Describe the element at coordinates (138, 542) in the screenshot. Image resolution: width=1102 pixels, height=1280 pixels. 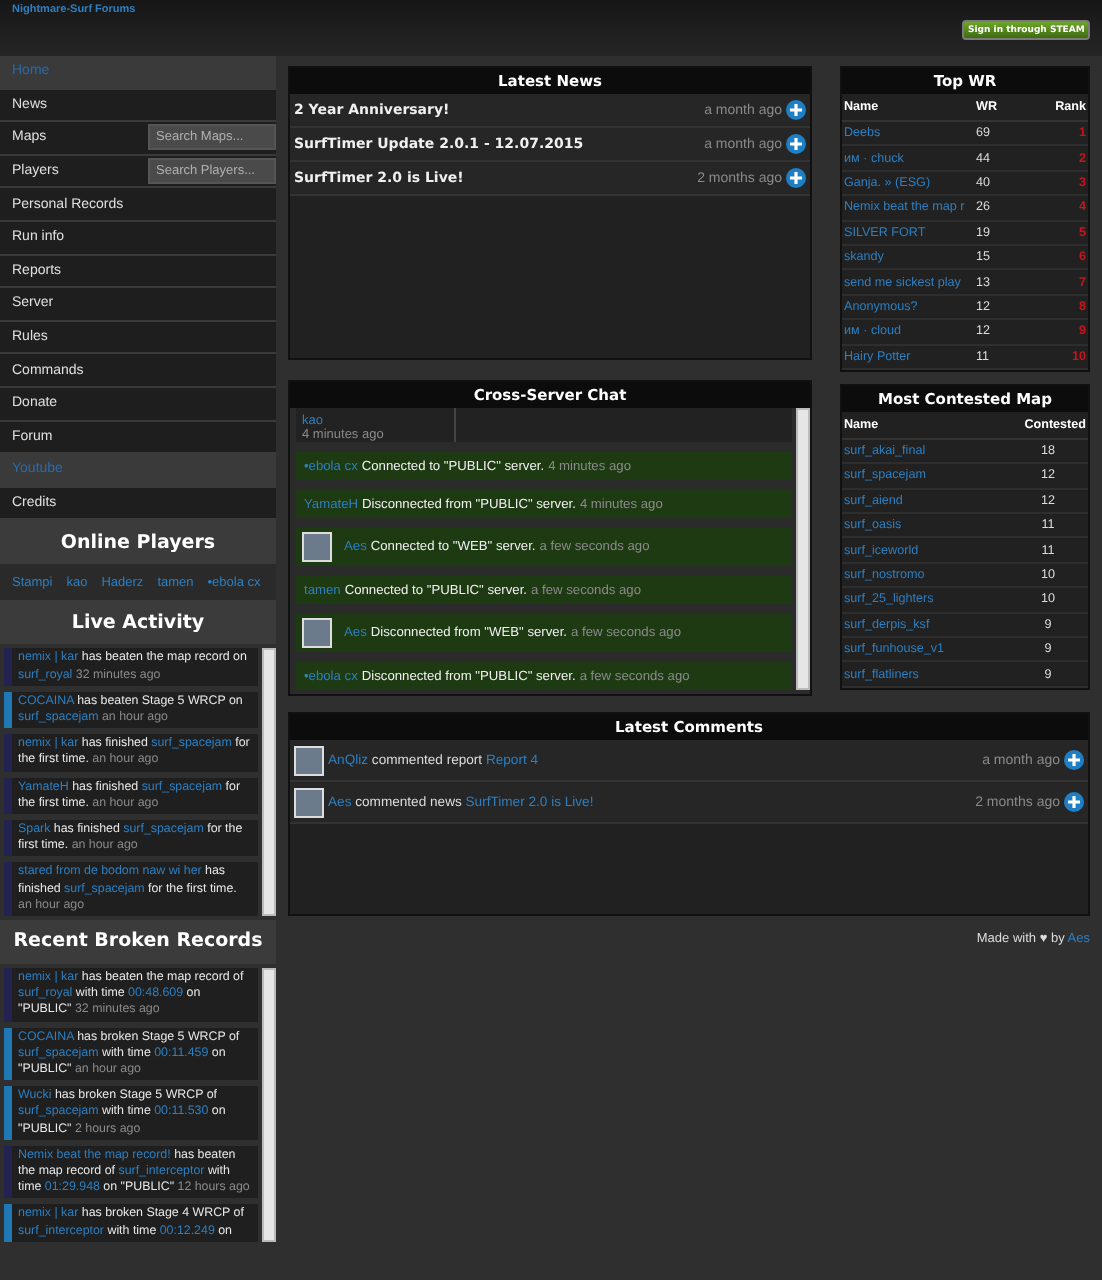
I see `section-heading: Online Players` at that location.